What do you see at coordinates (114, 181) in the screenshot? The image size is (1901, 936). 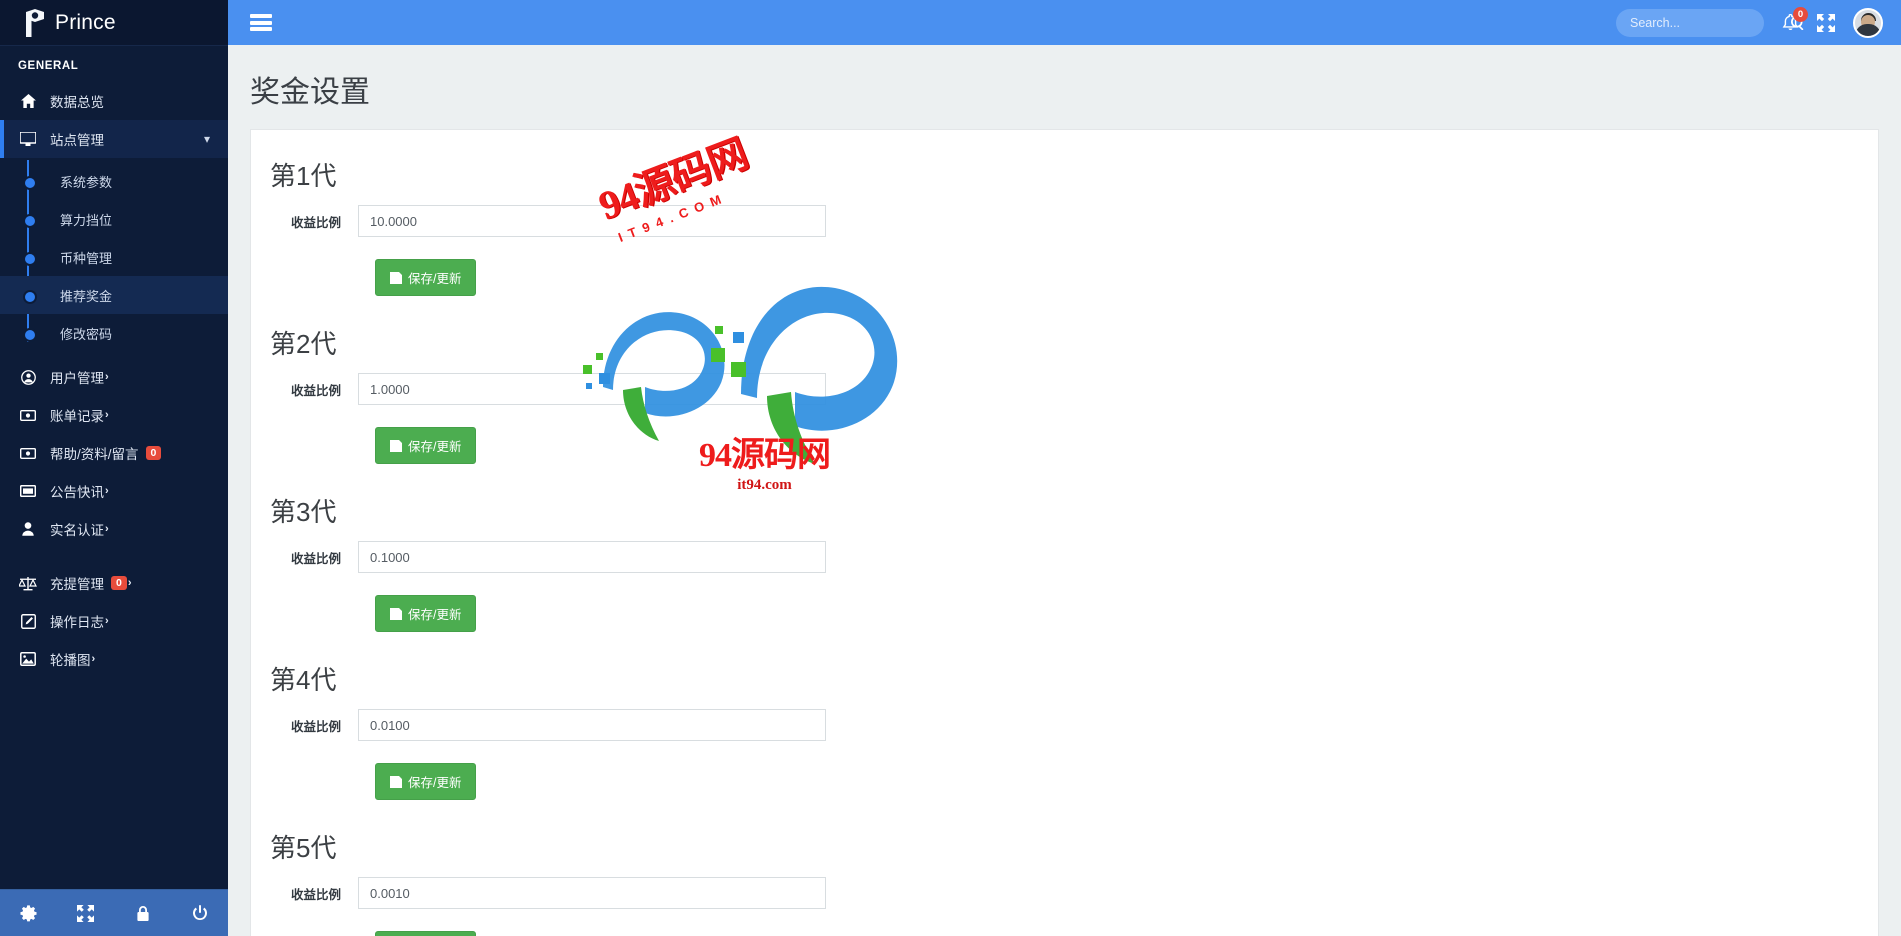 I see `sidebar-subitem-system-params: 系统参数` at bounding box center [114, 181].